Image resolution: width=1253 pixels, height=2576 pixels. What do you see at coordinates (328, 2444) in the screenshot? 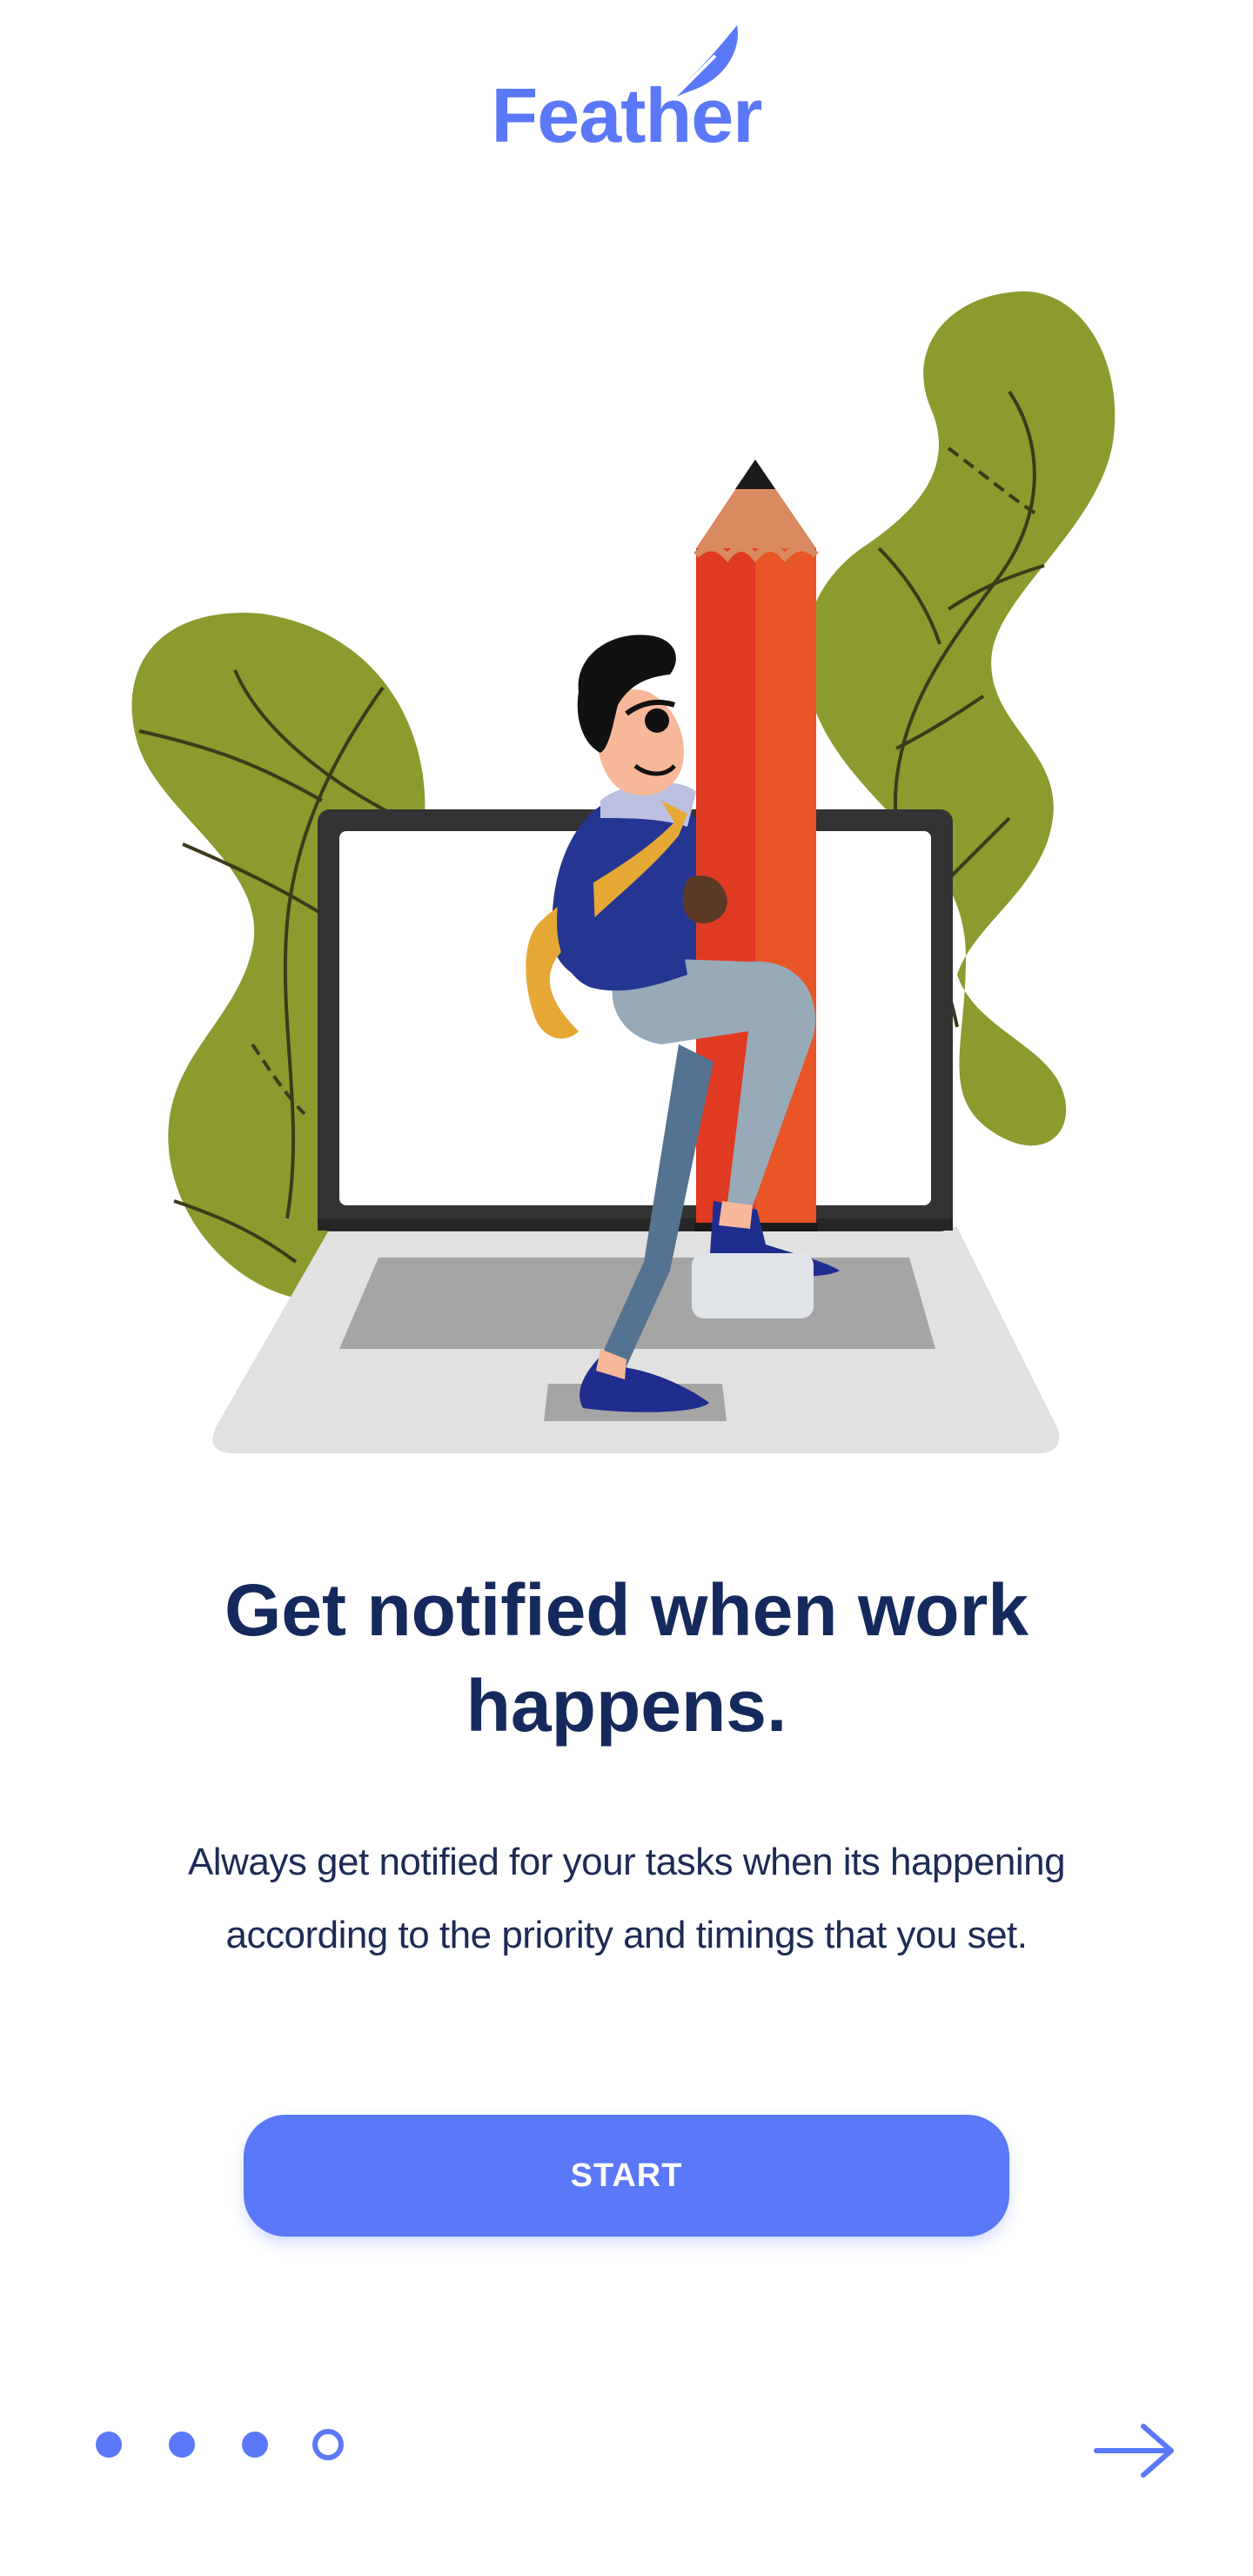
I see `page-dot-4-active` at bounding box center [328, 2444].